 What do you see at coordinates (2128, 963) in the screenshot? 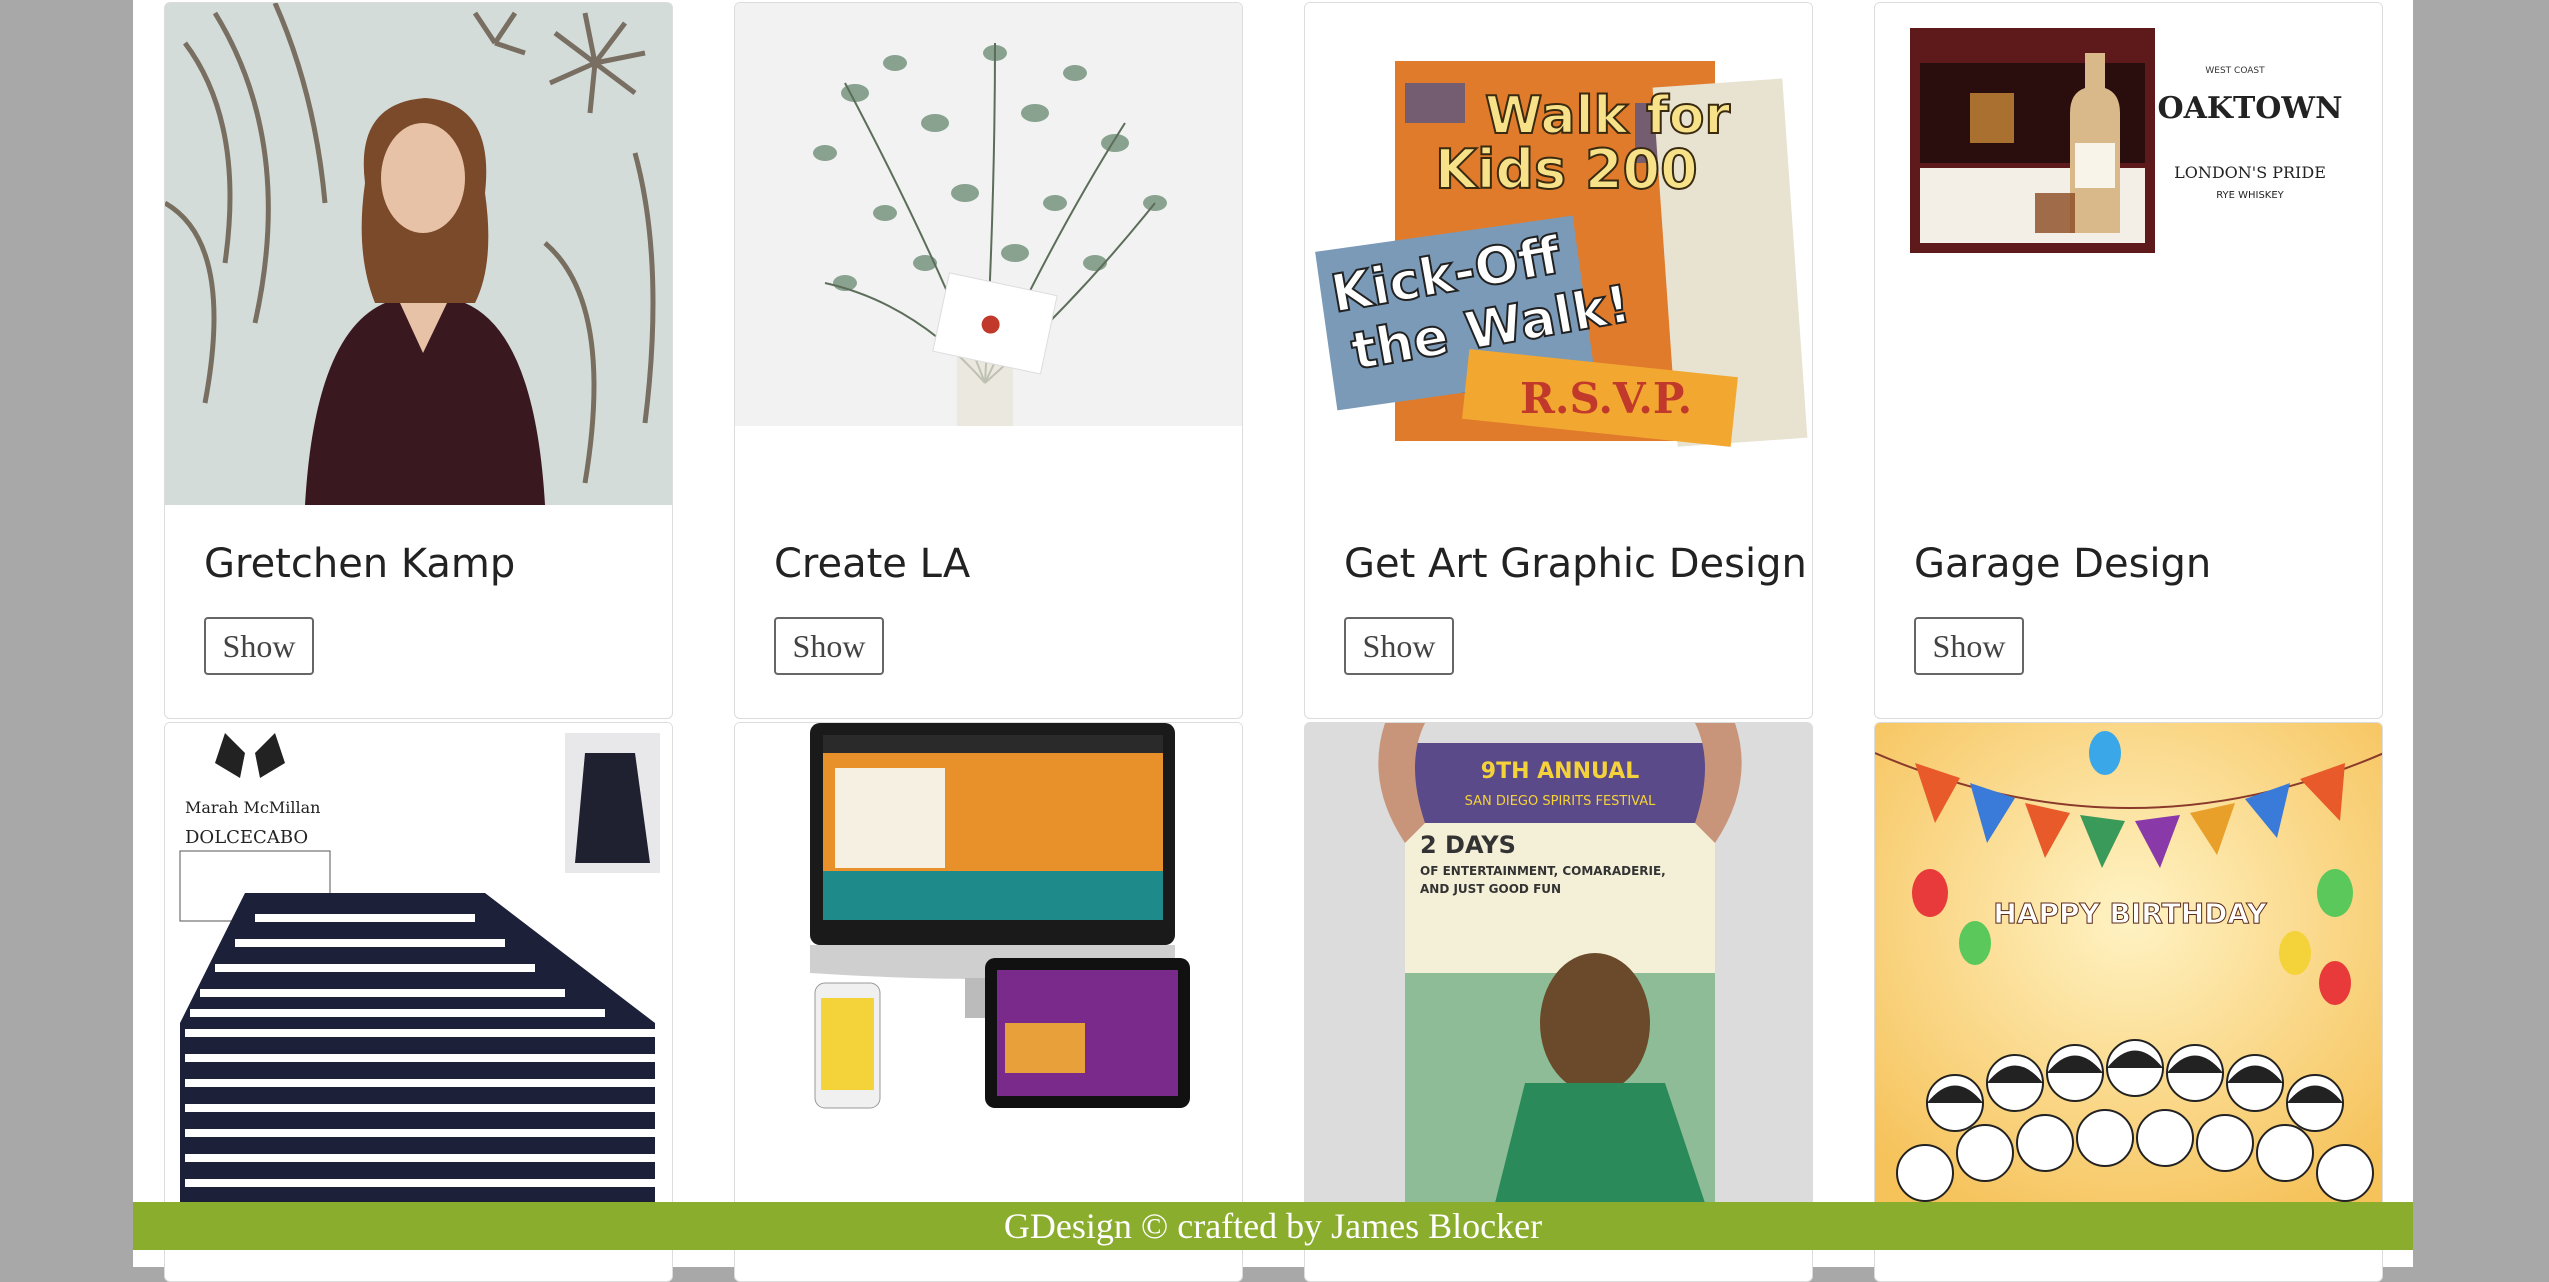
I see `card-image-birthday: HAPPY BIRTHDAY` at bounding box center [2128, 963].